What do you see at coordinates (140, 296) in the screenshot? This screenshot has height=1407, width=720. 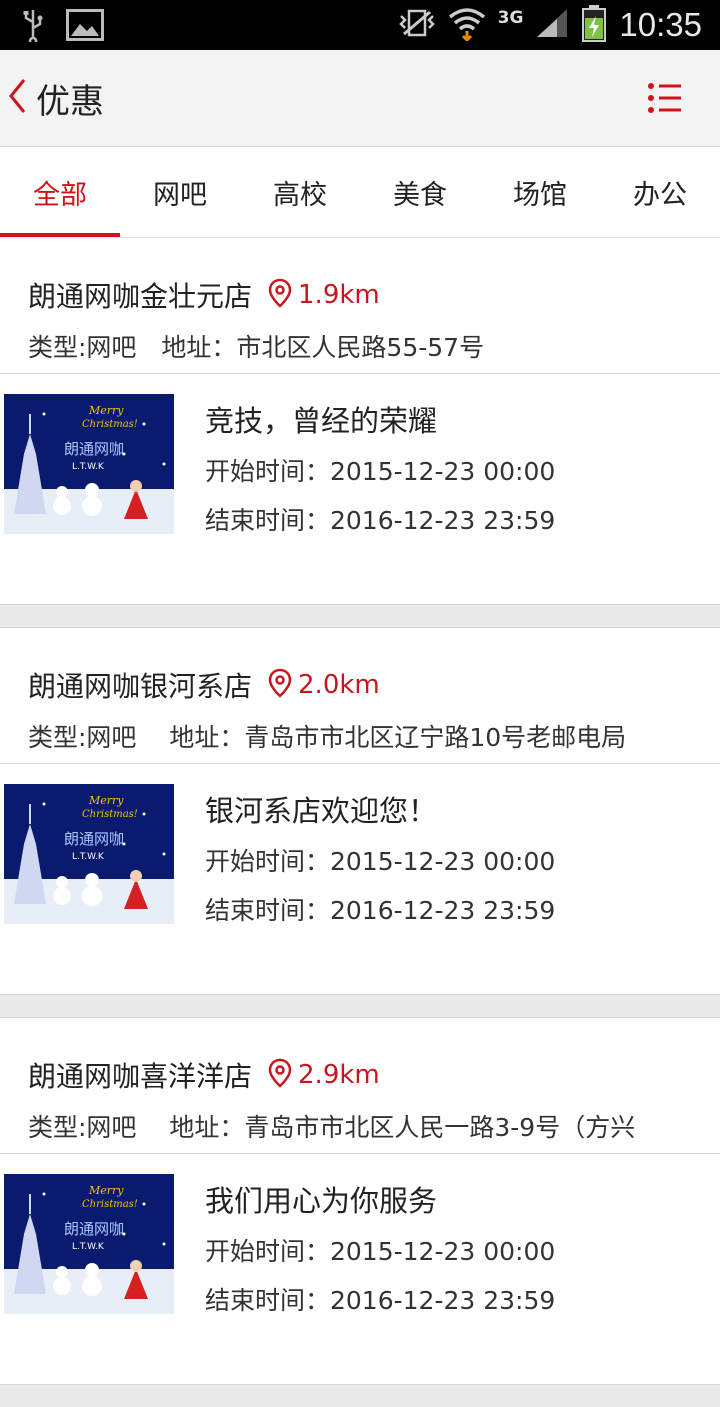 I see `store-name: 朗通网咖金壮元店` at bounding box center [140, 296].